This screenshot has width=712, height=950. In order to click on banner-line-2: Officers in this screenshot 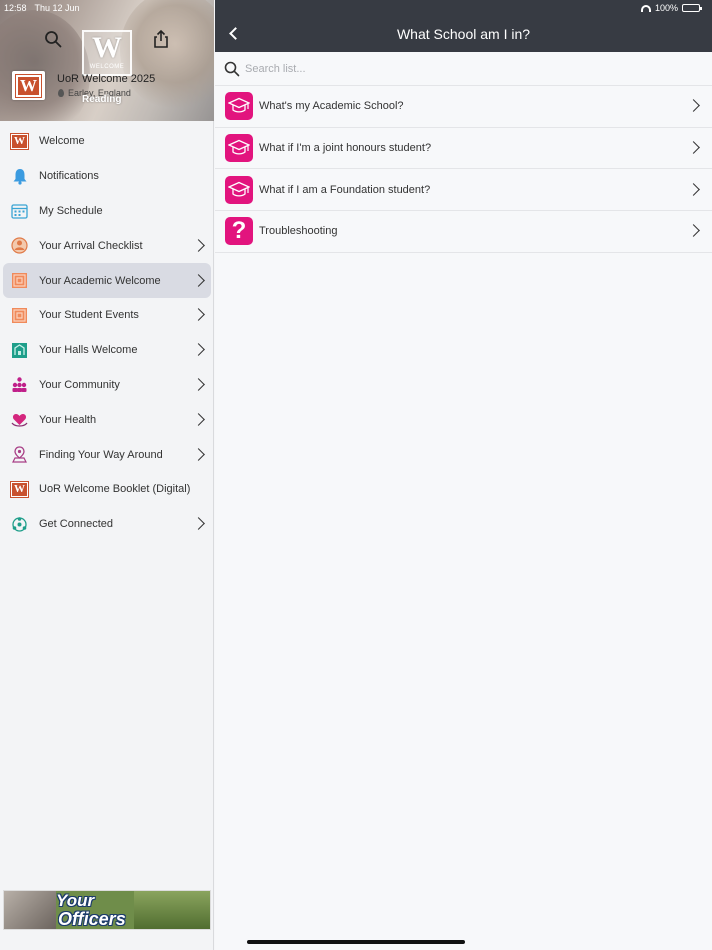, I will do `click(92, 919)`.